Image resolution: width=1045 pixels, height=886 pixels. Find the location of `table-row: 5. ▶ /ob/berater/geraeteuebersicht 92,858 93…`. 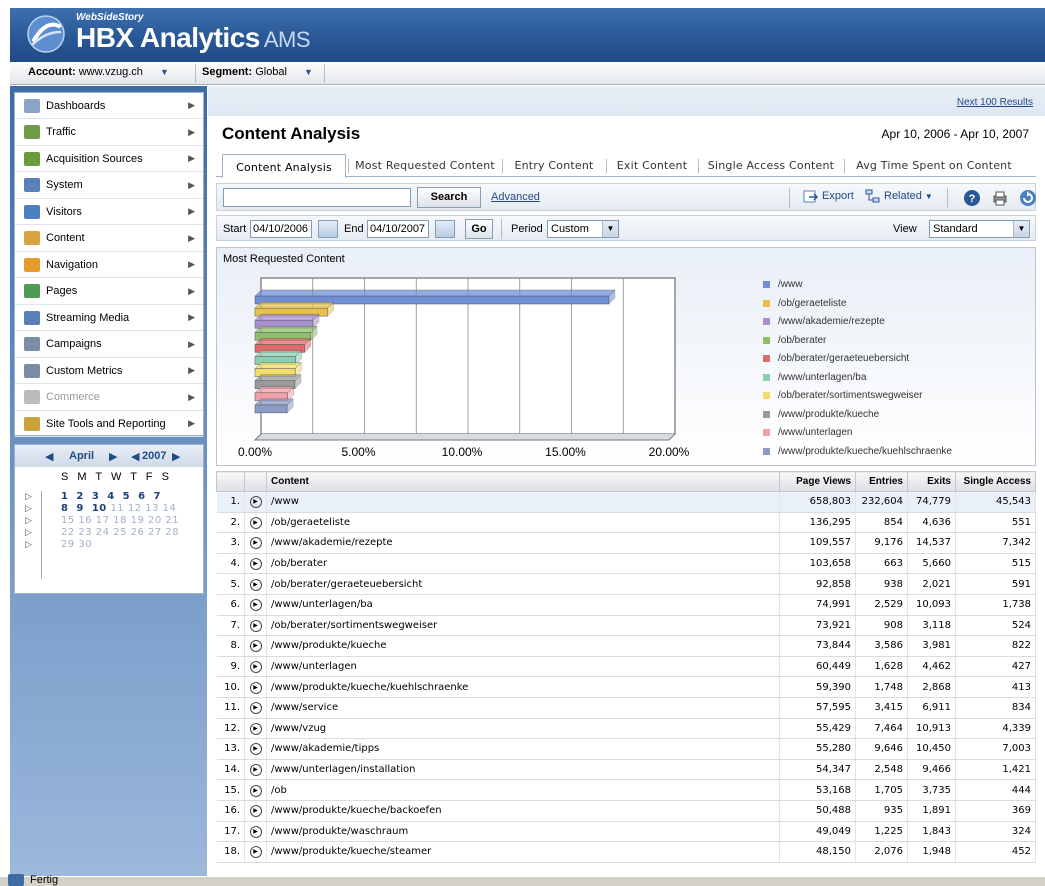

table-row: 5. ▶ /ob/berater/geraeteuebersicht 92,858 93… is located at coordinates (626, 584).